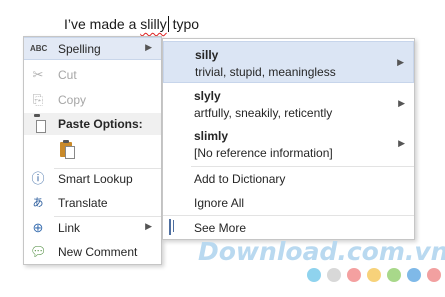 Image resolution: width=445 pixels, height=297 pixels. I want to click on menu-item-spelling-label: Spelling, so click(79, 49).